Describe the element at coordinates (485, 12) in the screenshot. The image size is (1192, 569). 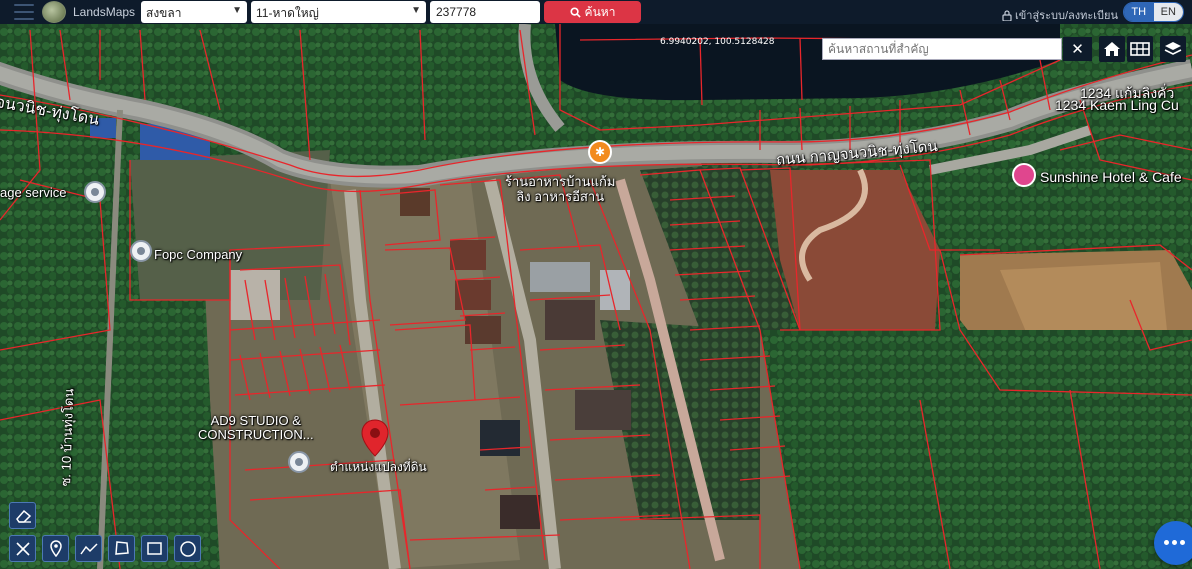
I see `parcel-number-input` at that location.